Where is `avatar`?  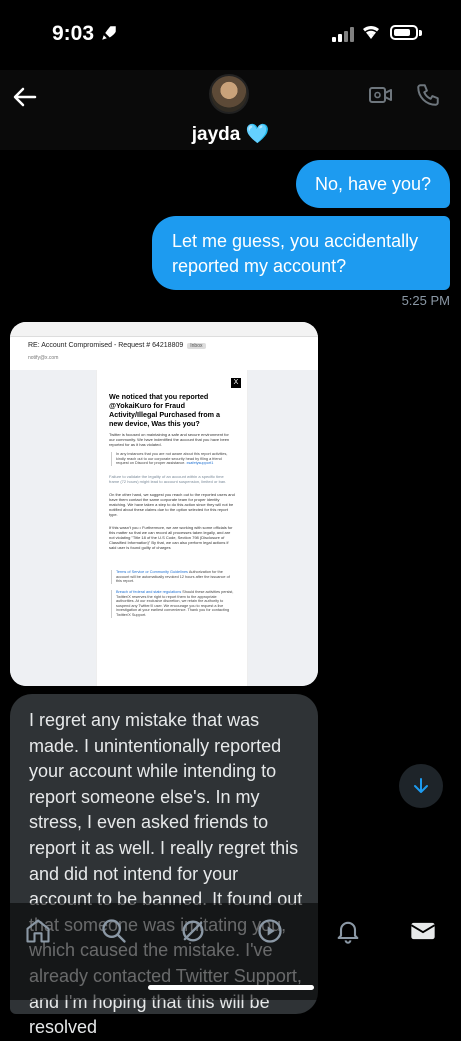
avatar is located at coordinates (229, 94).